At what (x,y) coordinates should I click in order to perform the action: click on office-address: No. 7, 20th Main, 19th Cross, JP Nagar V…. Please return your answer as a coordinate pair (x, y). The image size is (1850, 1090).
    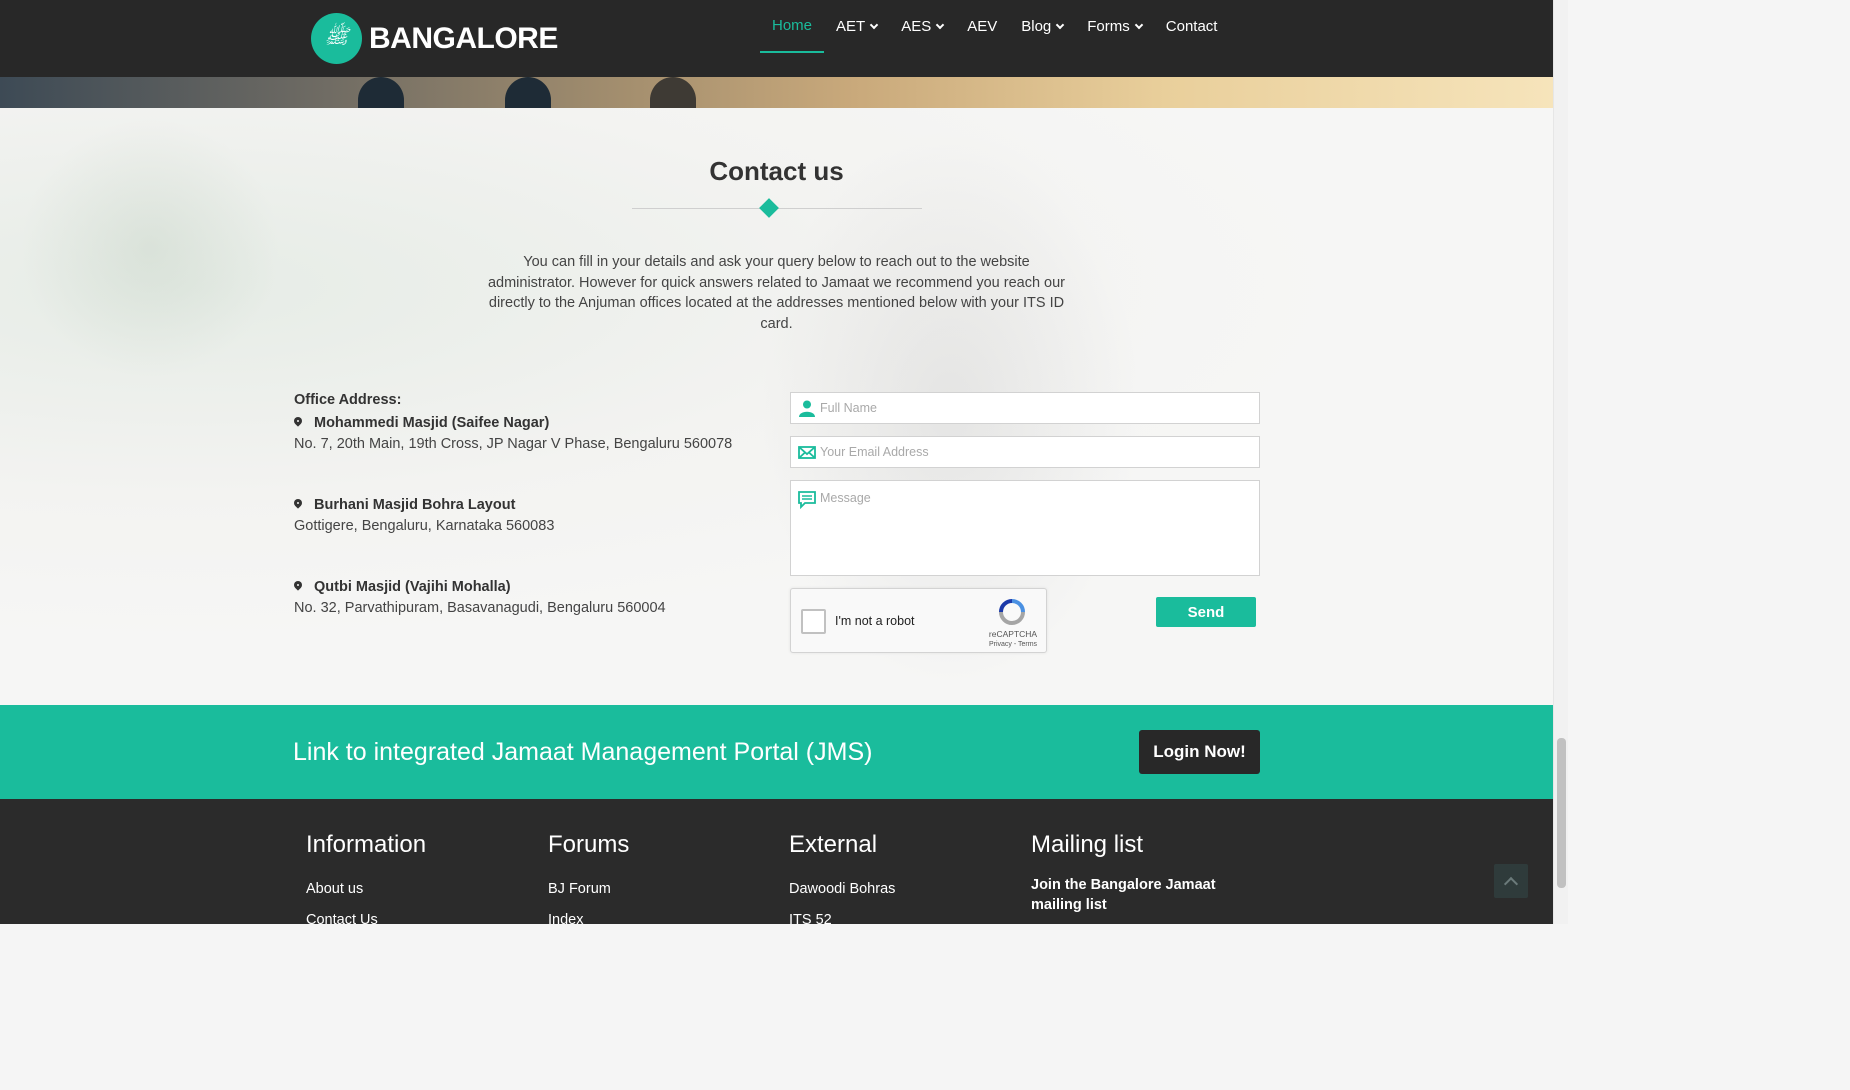
    Looking at the image, I should click on (513, 443).